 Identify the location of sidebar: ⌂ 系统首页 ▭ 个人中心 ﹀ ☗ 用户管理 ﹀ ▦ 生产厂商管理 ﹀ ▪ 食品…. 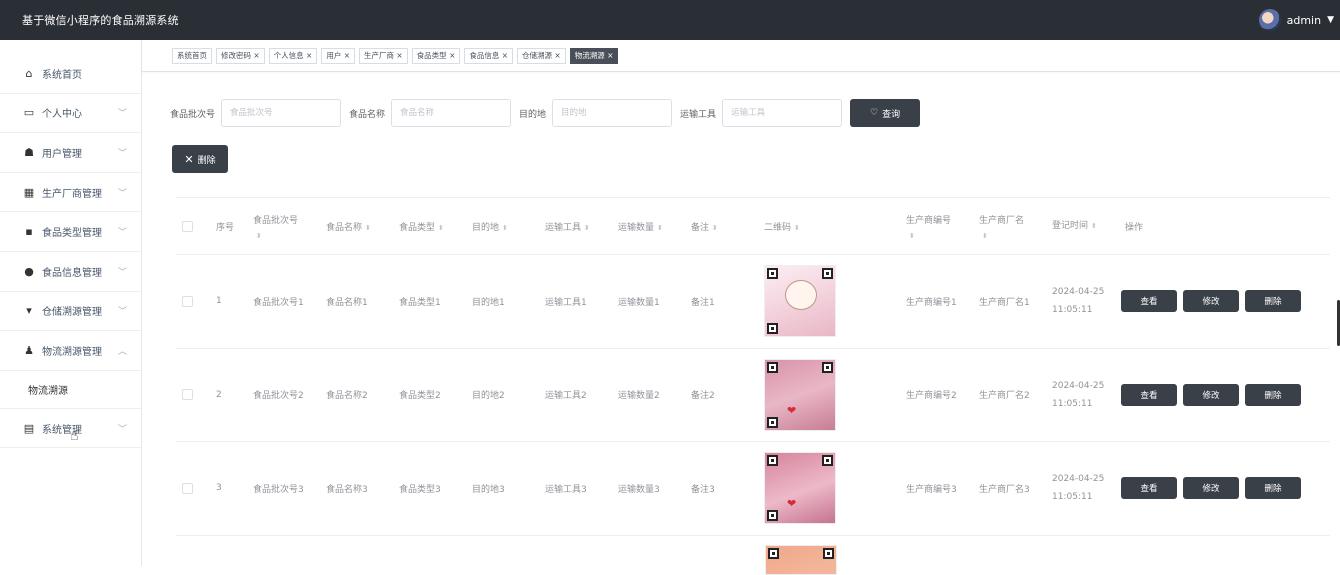
(71, 303).